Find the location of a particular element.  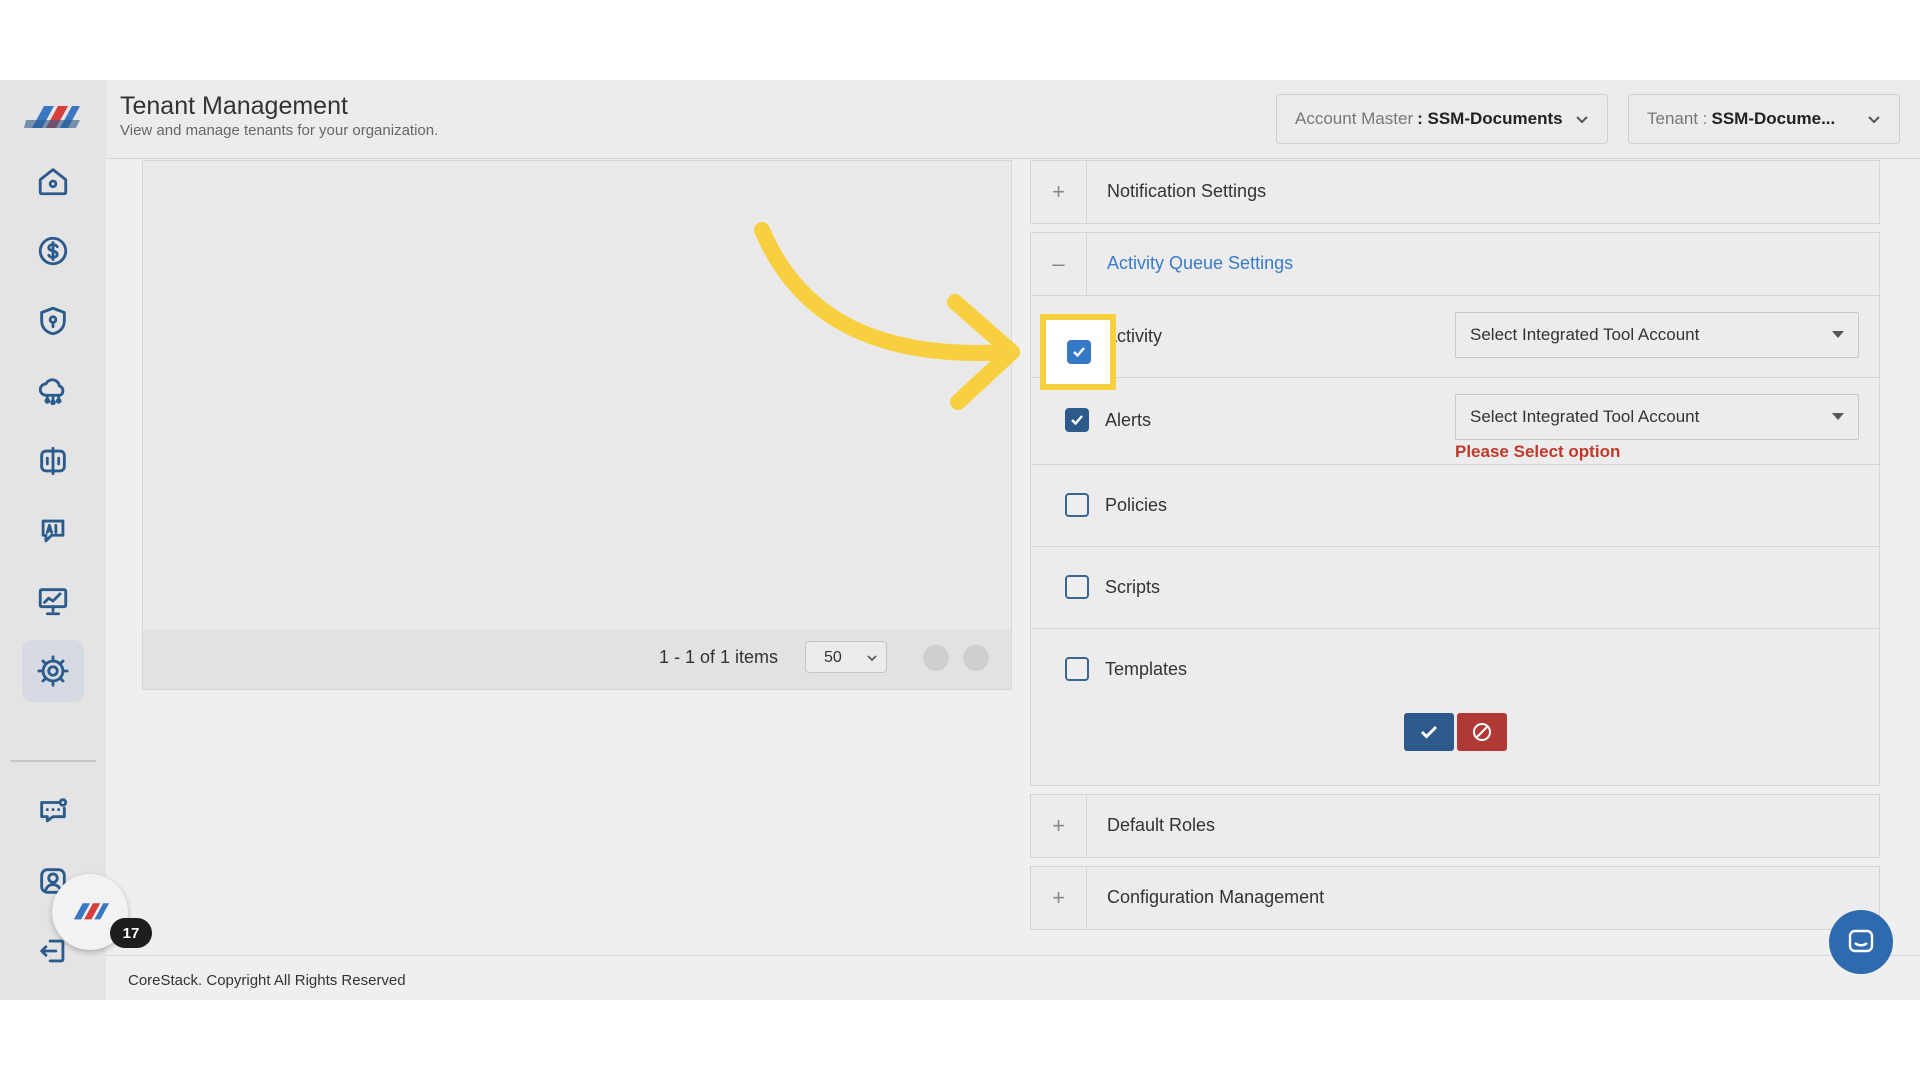

corestack-logo-icon is located at coordinates (91, 911).